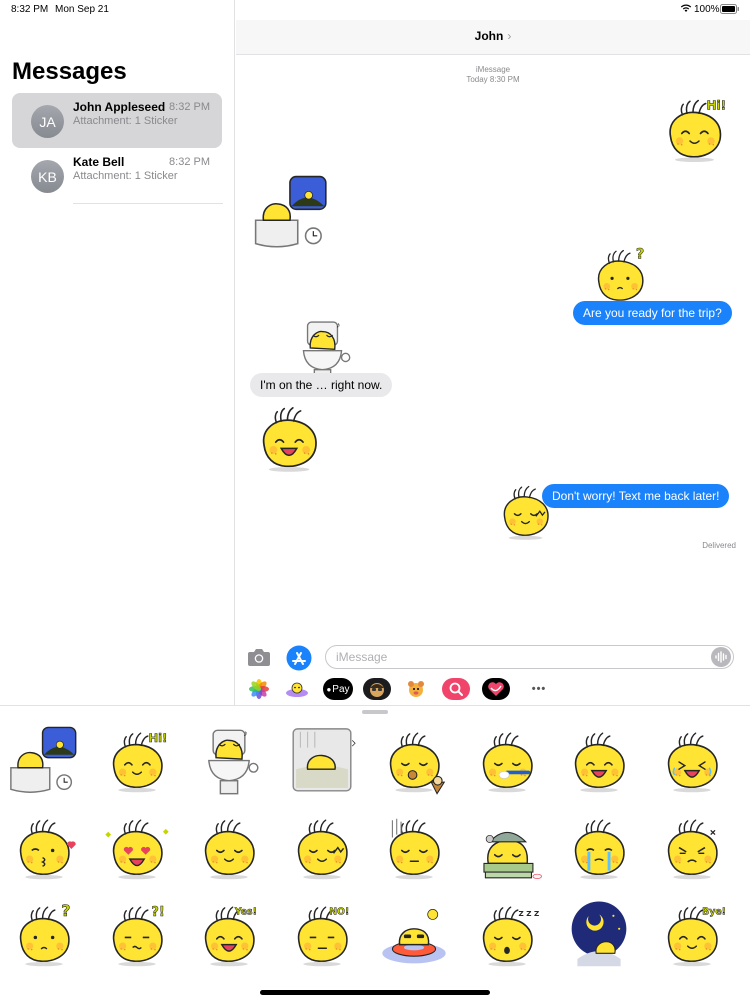 This screenshot has height=1000, width=750. I want to click on battery-percent: 100%, so click(707, 9).